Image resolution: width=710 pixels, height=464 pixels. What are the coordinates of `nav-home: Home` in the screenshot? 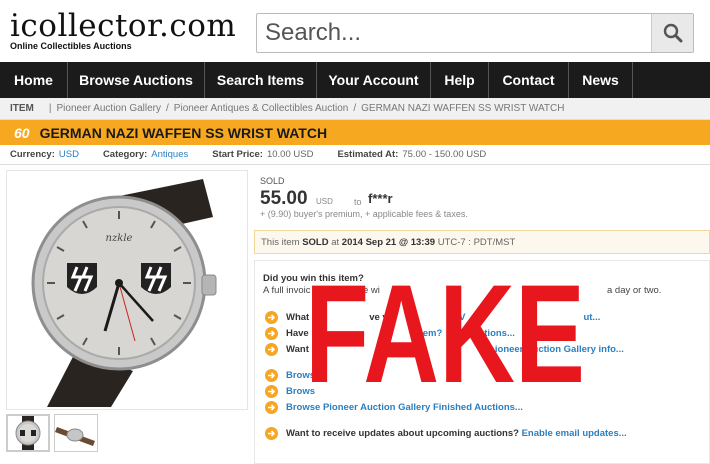 It's located at (34, 80).